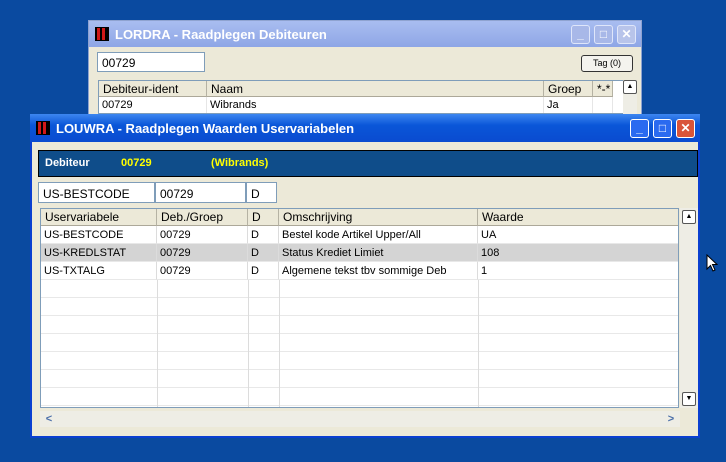 The height and width of the screenshot is (462, 726). Describe the element at coordinates (378, 253) in the screenshot. I see `table-cell: Status Krediet Limiet` at that location.